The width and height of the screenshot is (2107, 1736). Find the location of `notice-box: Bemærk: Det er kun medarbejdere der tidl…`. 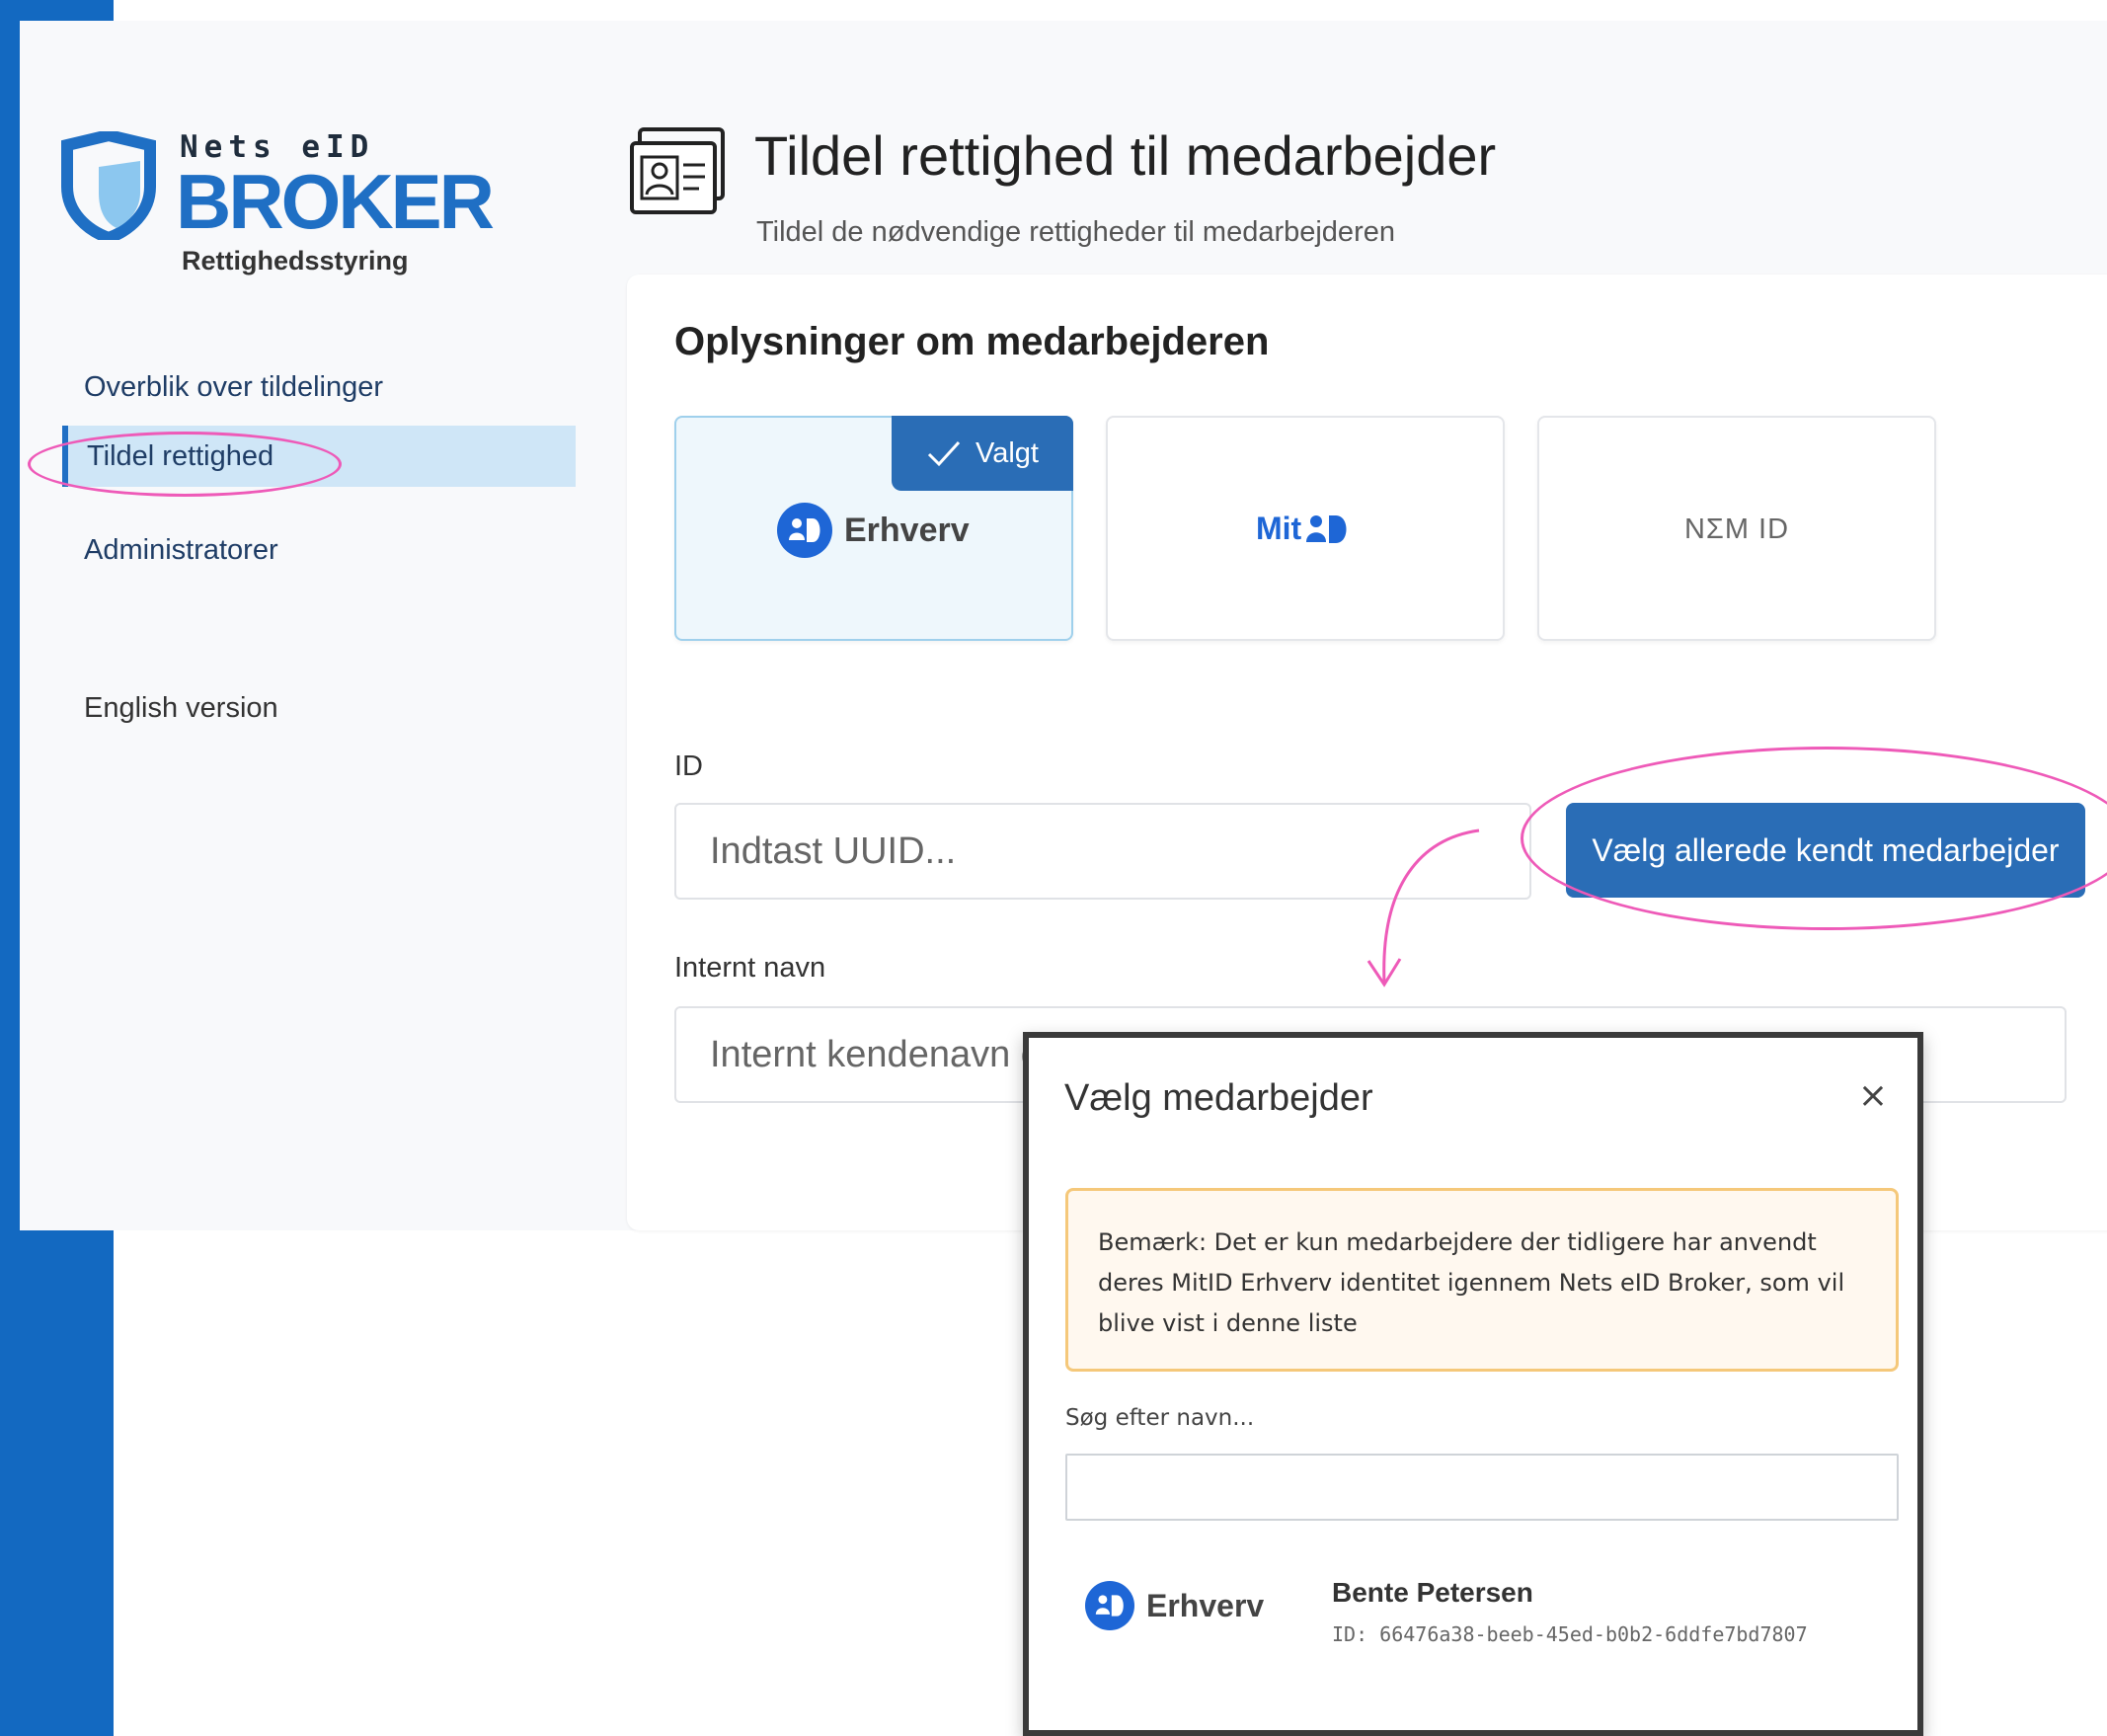

notice-box: Bemærk: Det er kun medarbejdere der tidl… is located at coordinates (1482, 1280).